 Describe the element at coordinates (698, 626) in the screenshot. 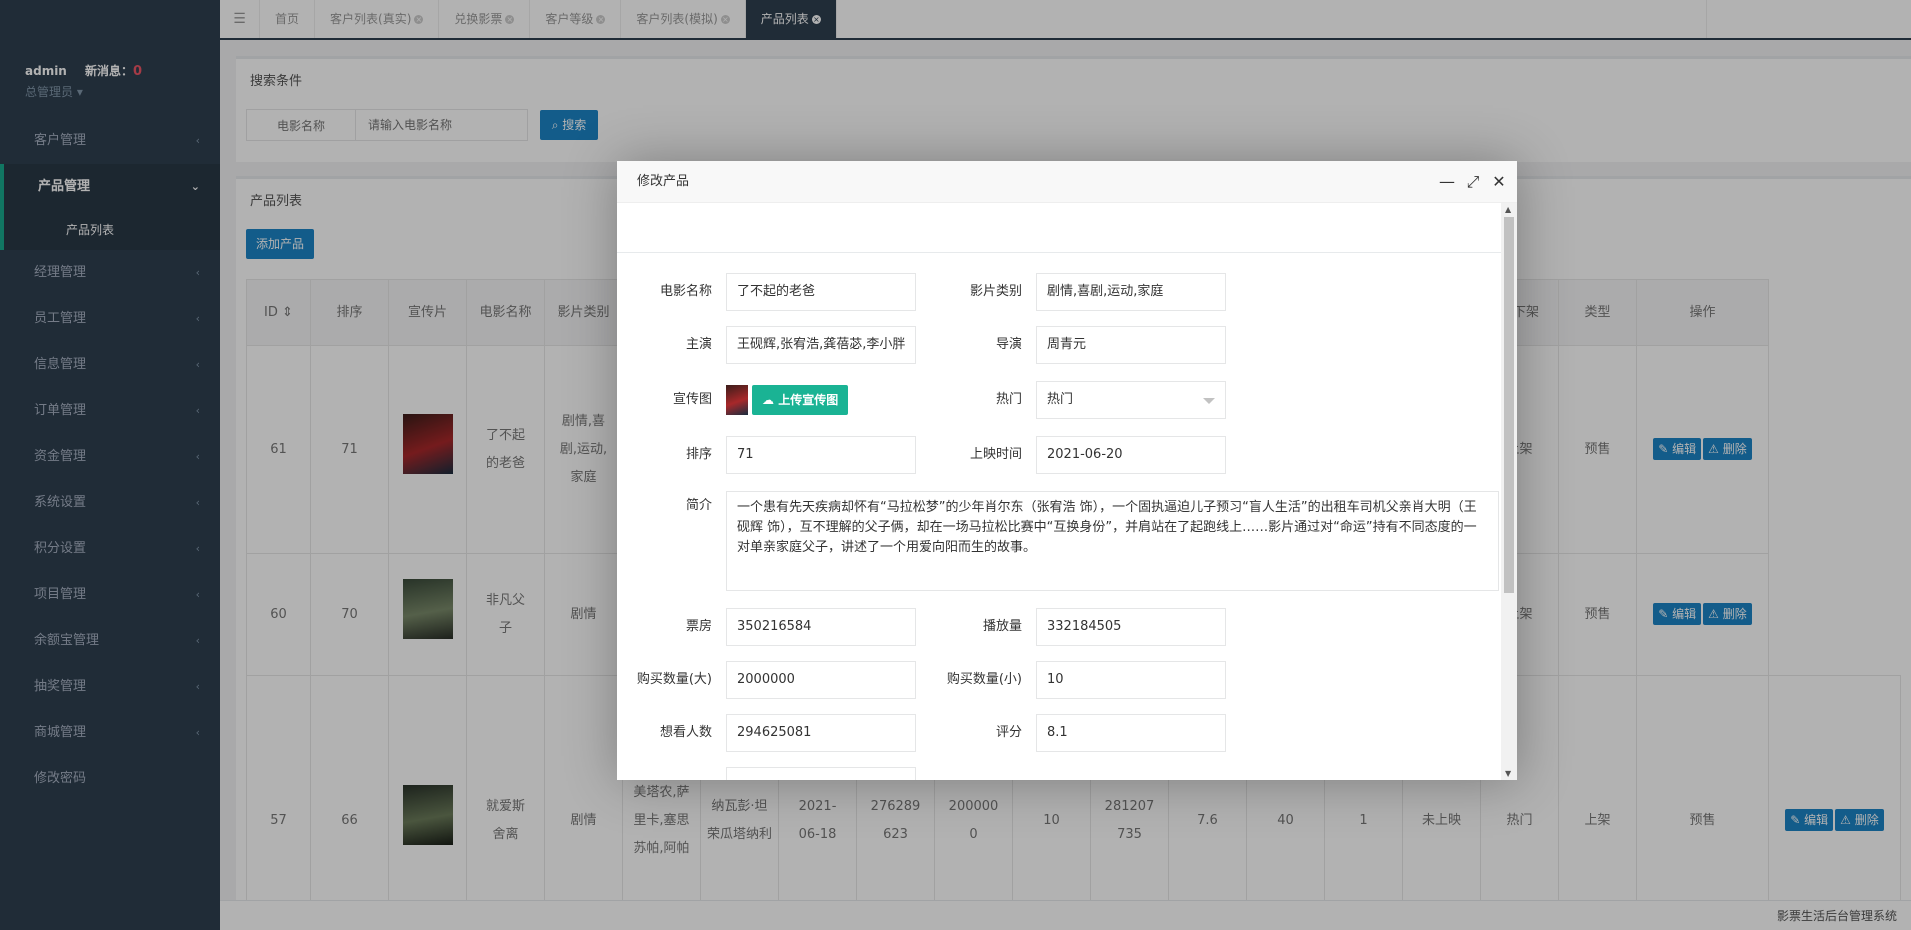

I see `box-office-label: 票房` at that location.